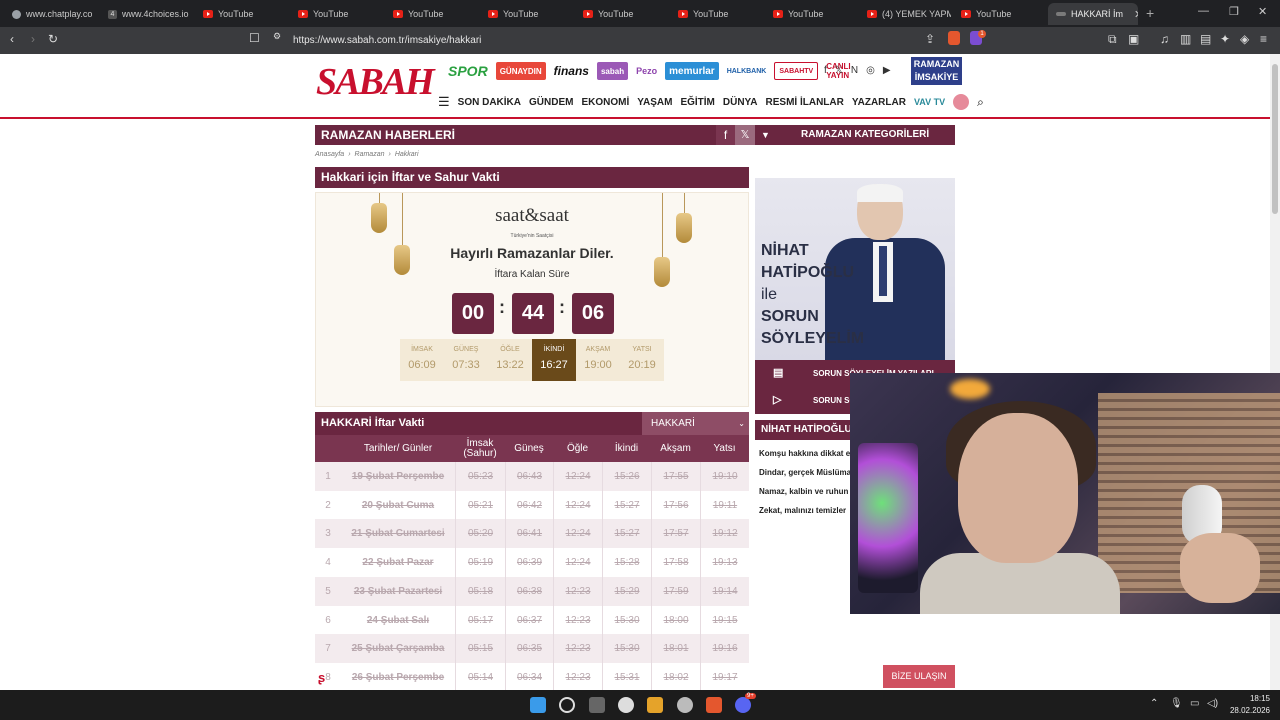 This screenshot has height=720, width=1280. I want to click on tab-yemek: (4) YEMEK YAPM, so click(905, 14).